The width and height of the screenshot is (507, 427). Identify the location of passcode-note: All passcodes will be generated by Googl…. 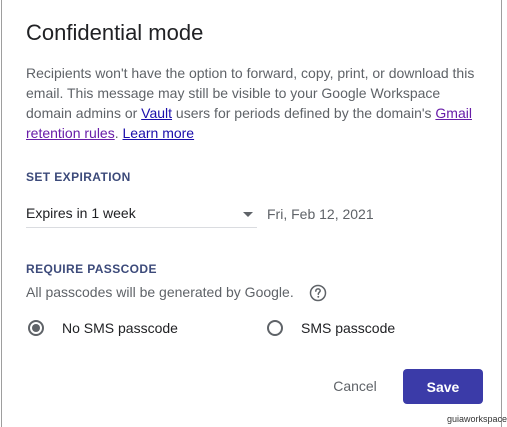
(160, 292).